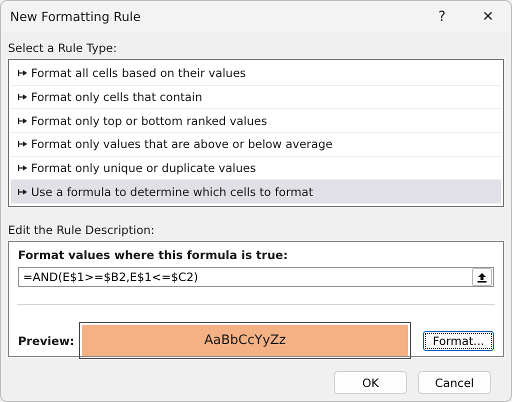 The height and width of the screenshot is (402, 512). What do you see at coordinates (47, 341) in the screenshot?
I see `preview-label: Preview:` at bounding box center [47, 341].